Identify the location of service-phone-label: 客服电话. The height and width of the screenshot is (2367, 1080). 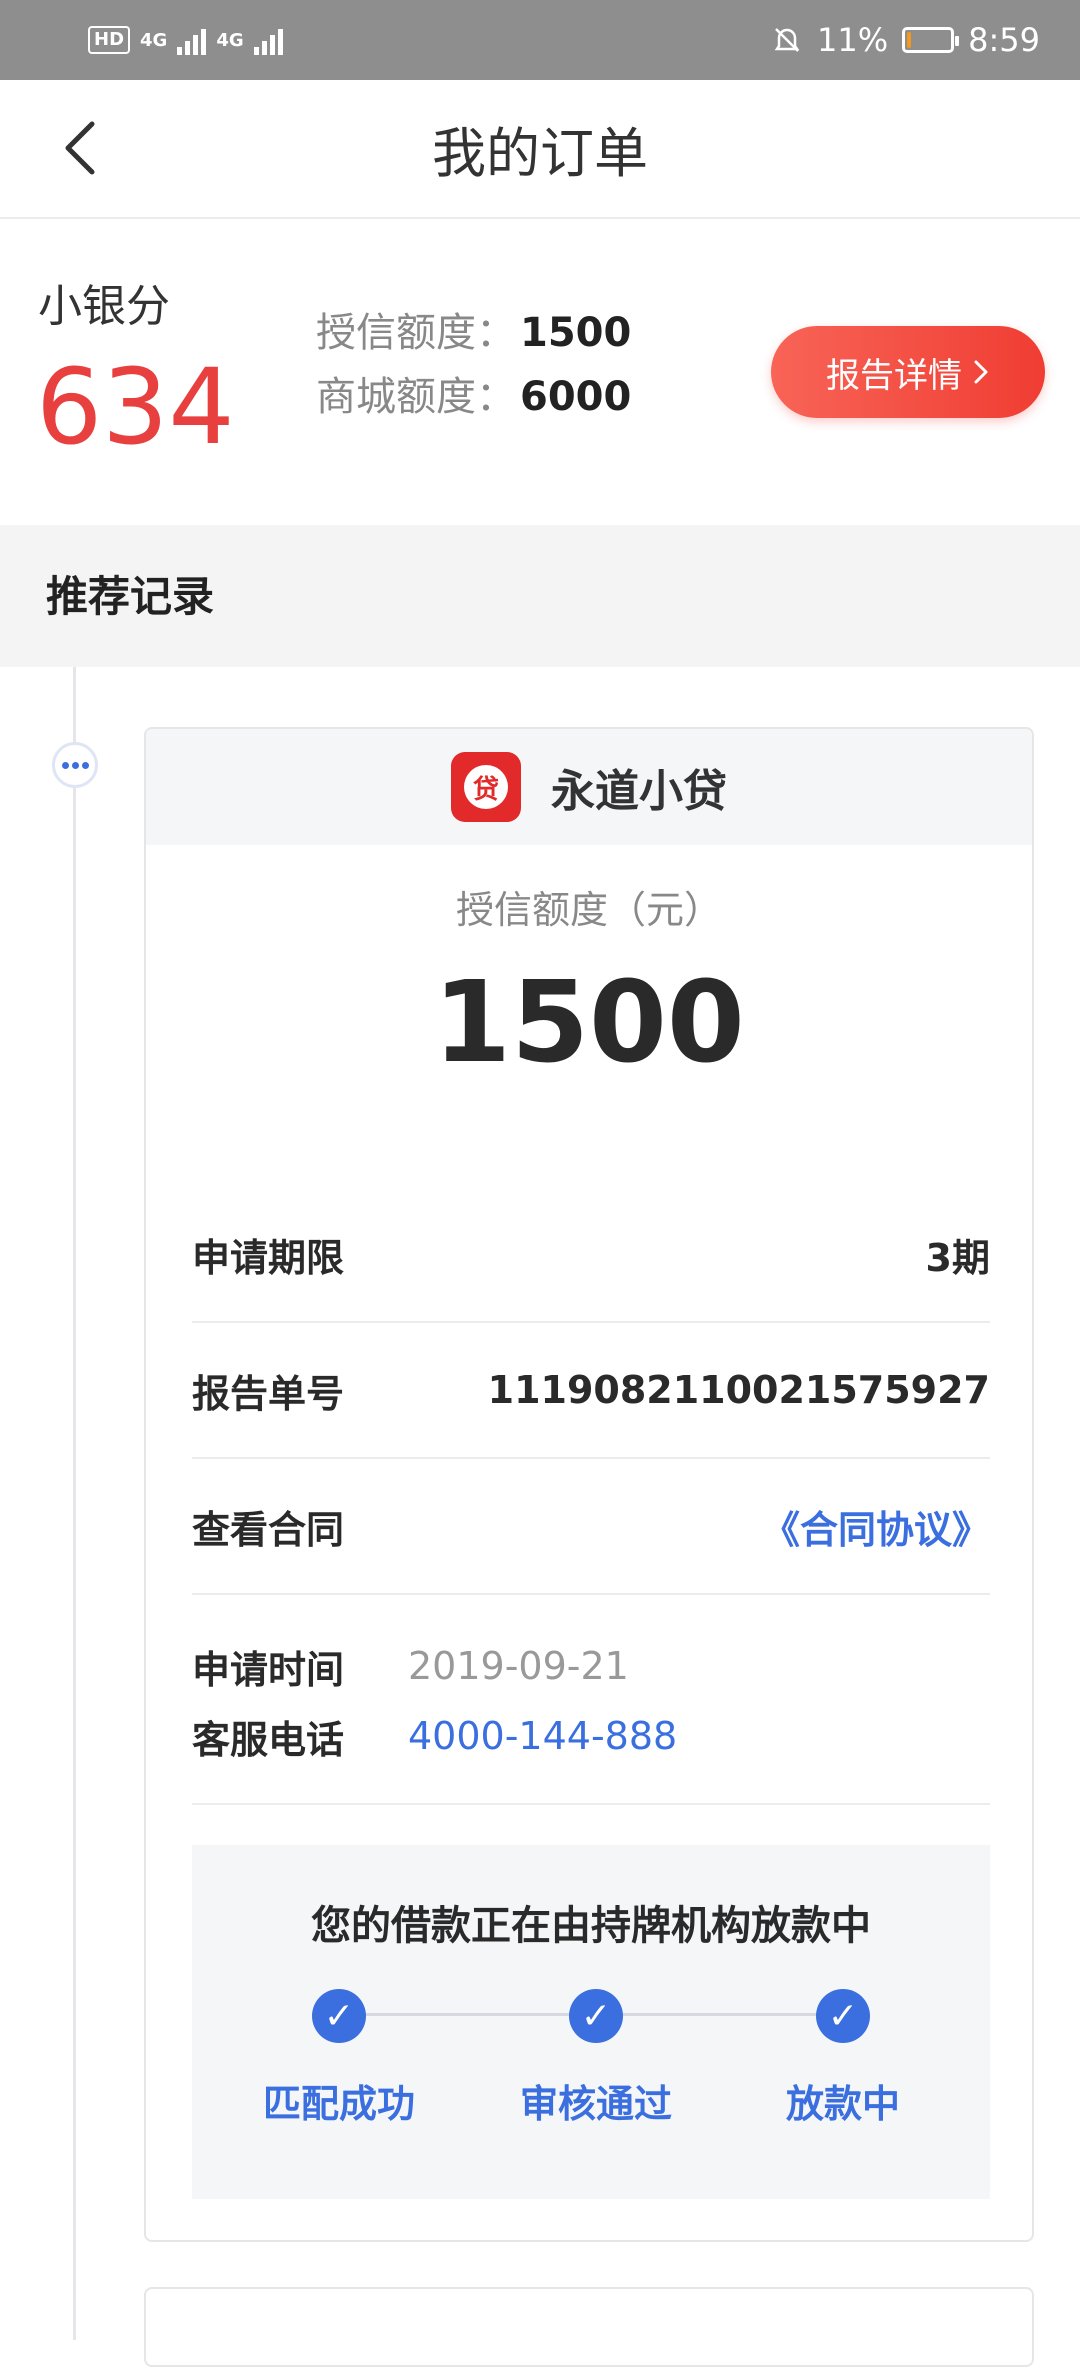
(268, 1739).